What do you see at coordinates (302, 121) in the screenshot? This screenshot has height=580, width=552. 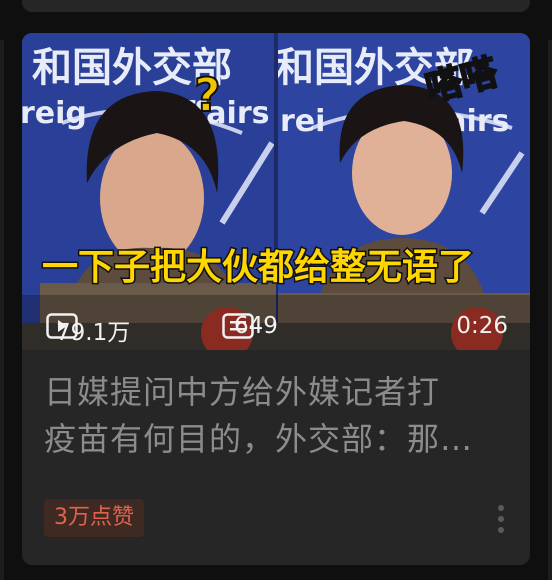 I see `banner-sub-right2: rei` at bounding box center [302, 121].